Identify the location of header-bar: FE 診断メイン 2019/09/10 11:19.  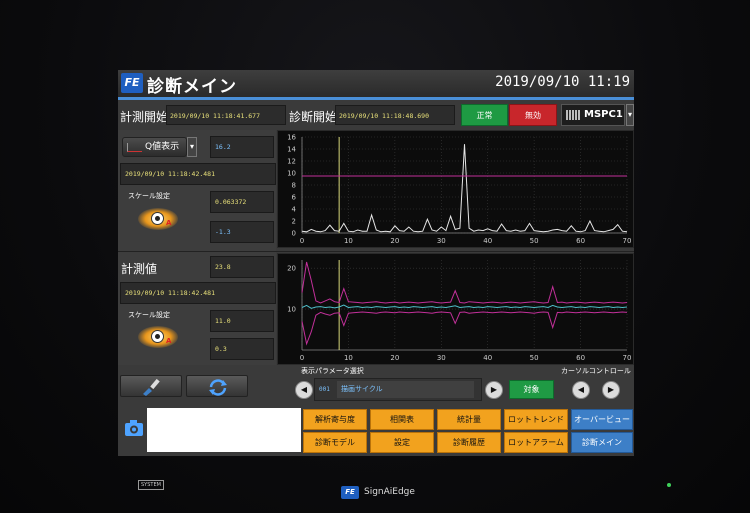
(376, 83).